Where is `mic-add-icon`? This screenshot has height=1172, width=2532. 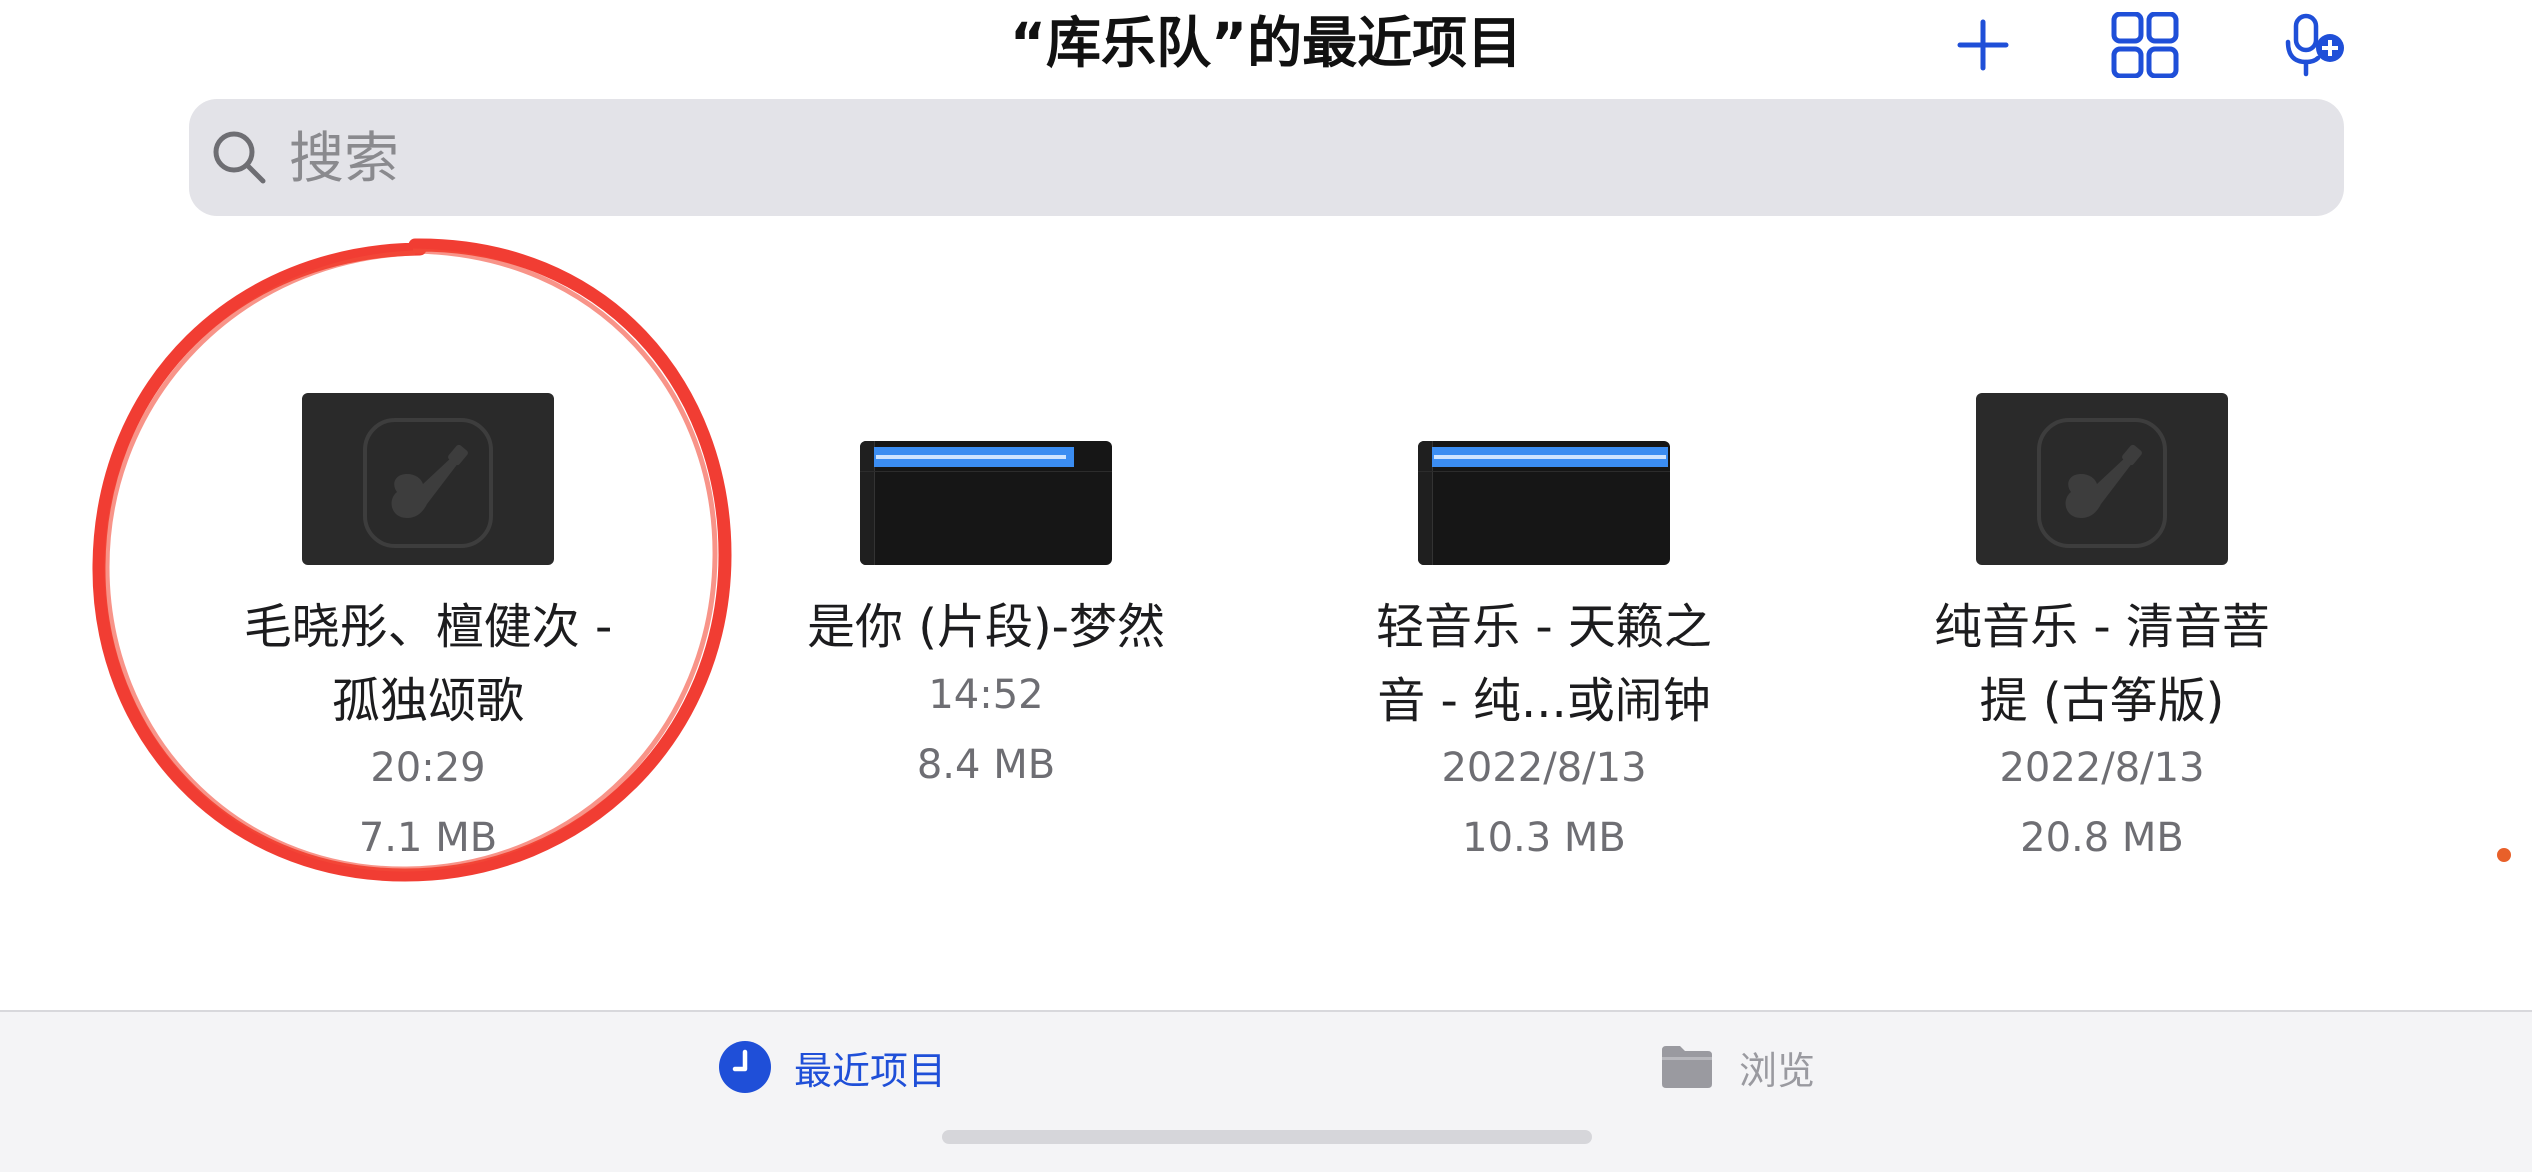 mic-add-icon is located at coordinates (2314, 45).